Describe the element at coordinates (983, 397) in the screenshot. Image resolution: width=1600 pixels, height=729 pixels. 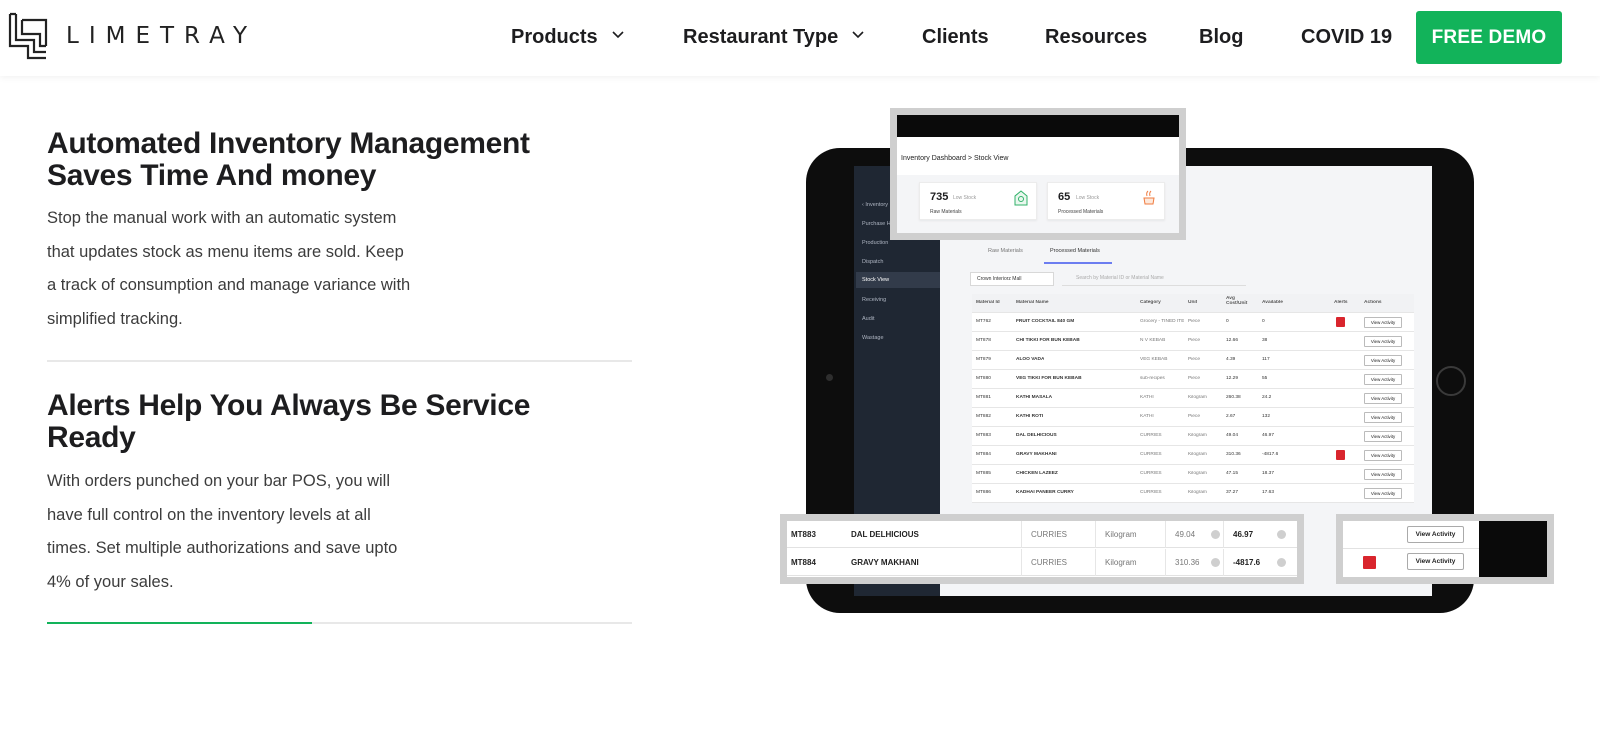
I see `material-id: MT881` at that location.